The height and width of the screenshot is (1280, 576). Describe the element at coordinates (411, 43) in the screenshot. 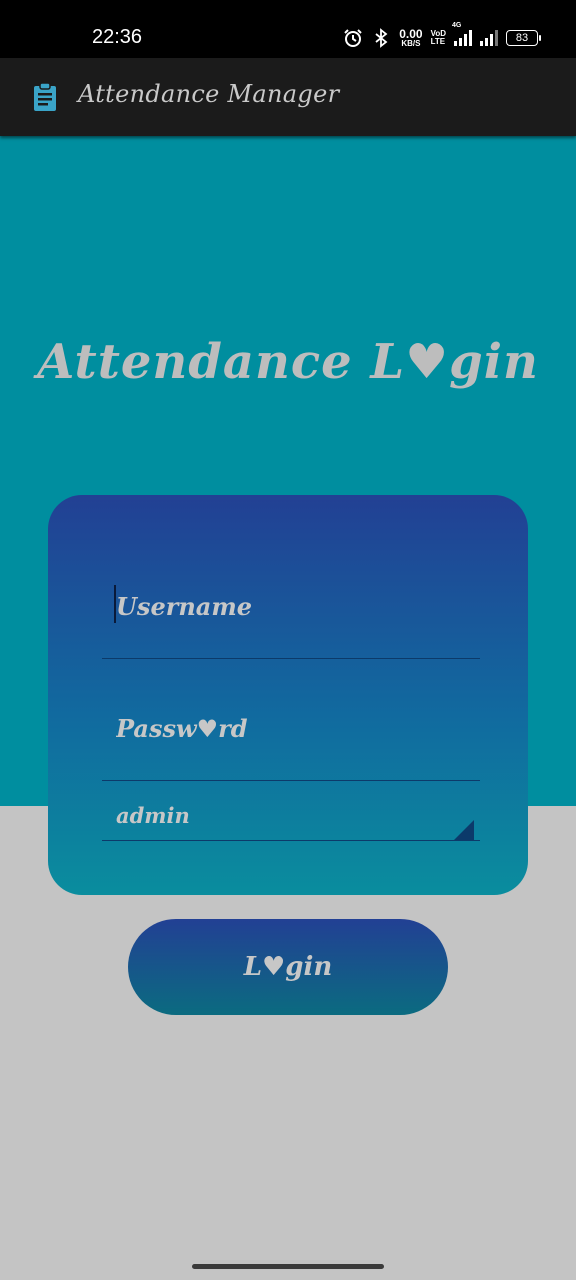

I see `network-speed-unit: KB/S` at that location.